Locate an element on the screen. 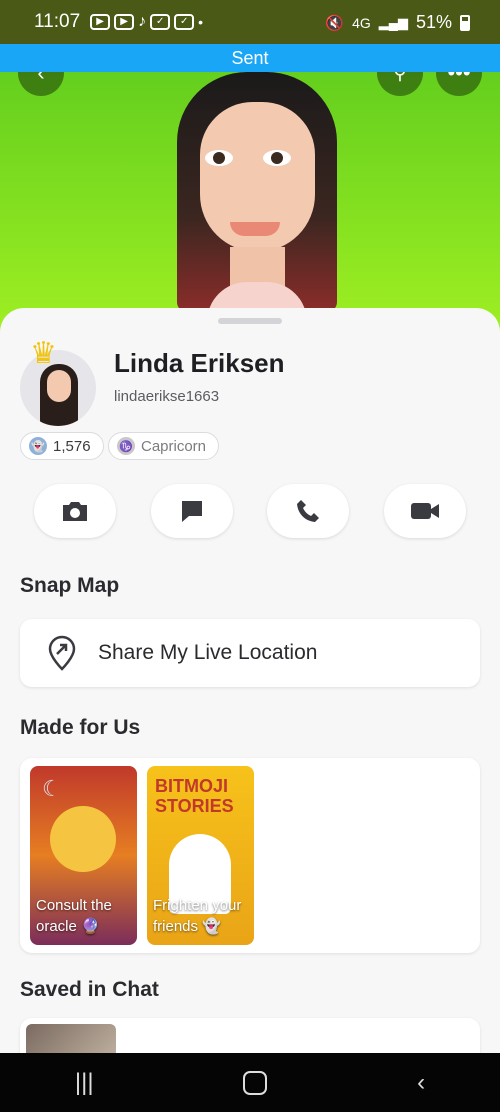 The width and height of the screenshot is (500, 1112). location-pin-icon is located at coordinates (62, 653).